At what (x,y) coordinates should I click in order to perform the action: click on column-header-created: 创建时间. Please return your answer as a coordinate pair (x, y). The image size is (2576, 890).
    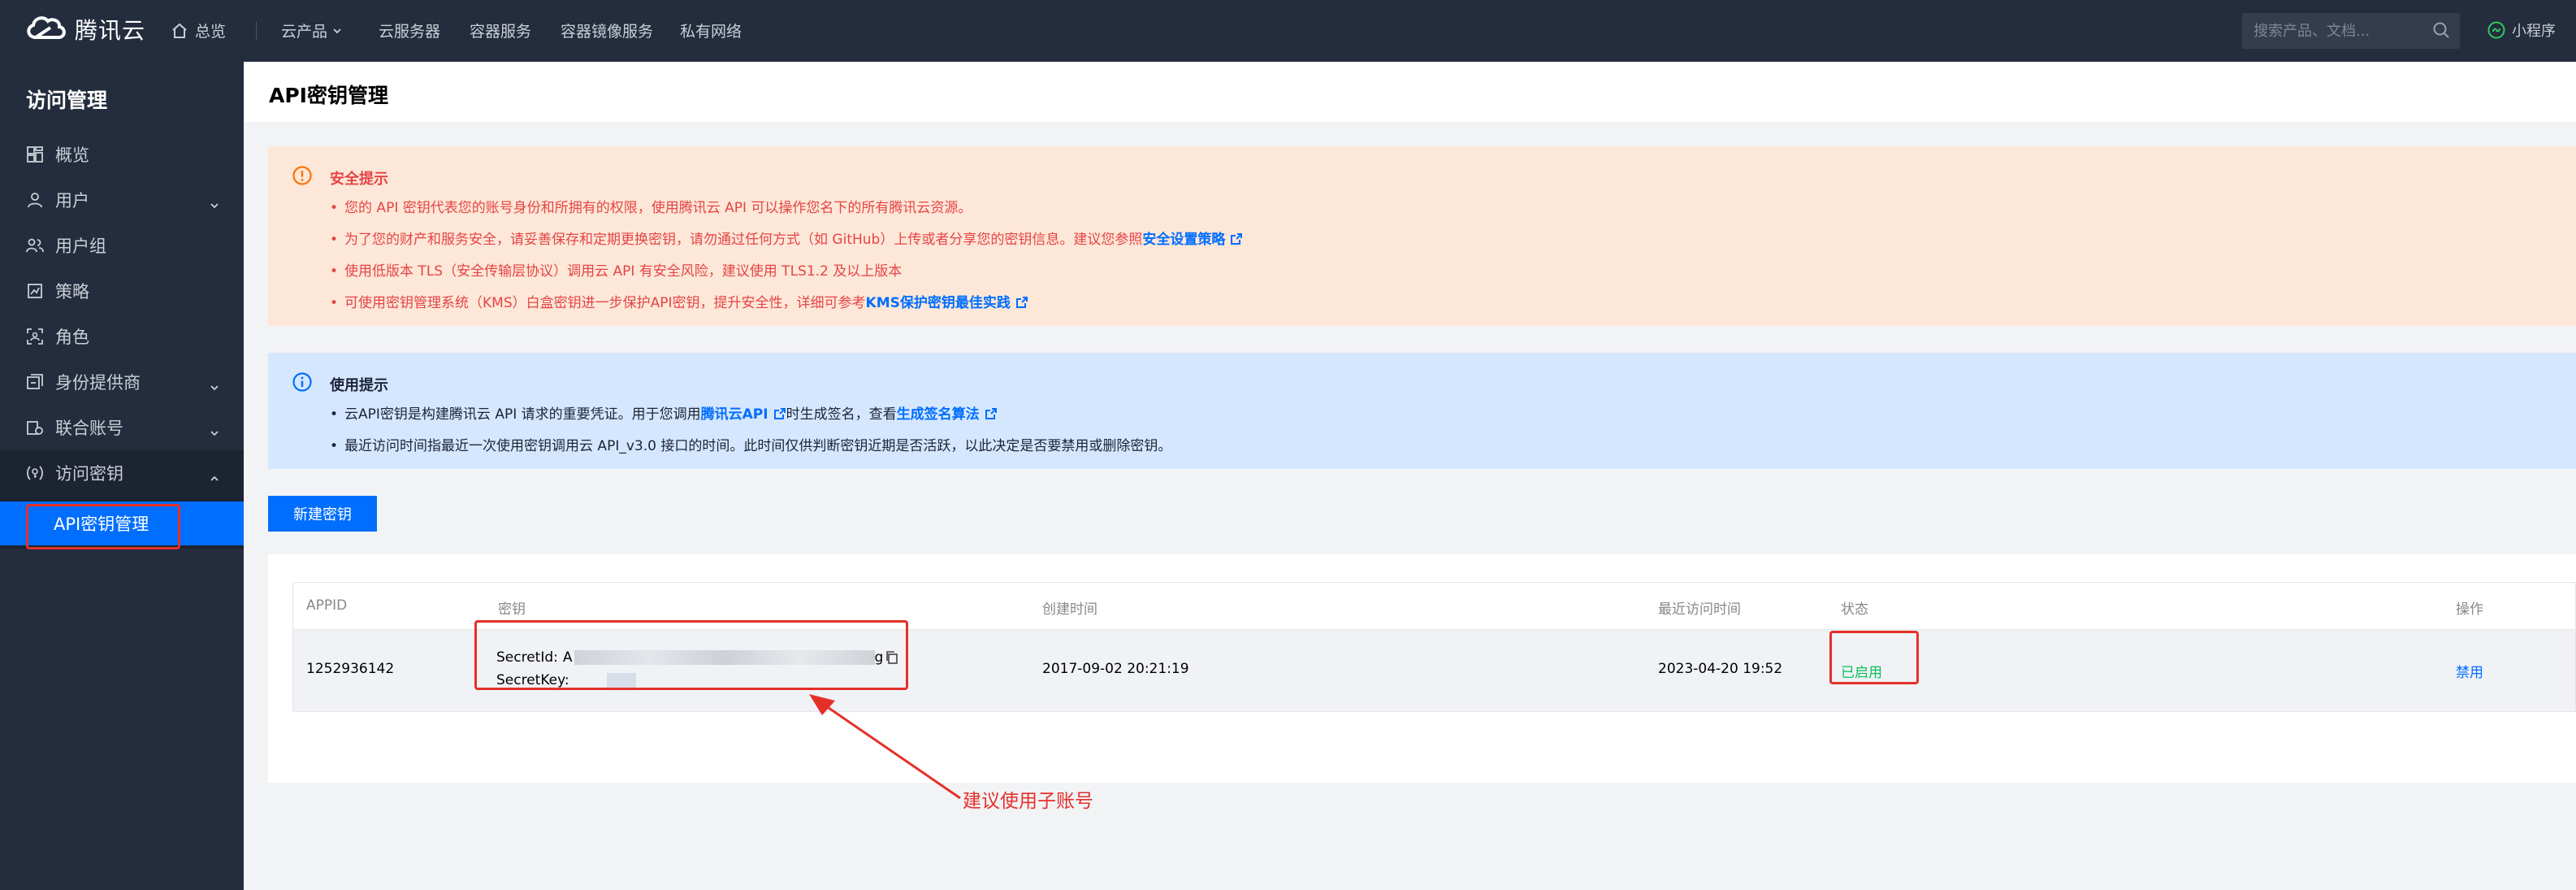
    Looking at the image, I should click on (1070, 609).